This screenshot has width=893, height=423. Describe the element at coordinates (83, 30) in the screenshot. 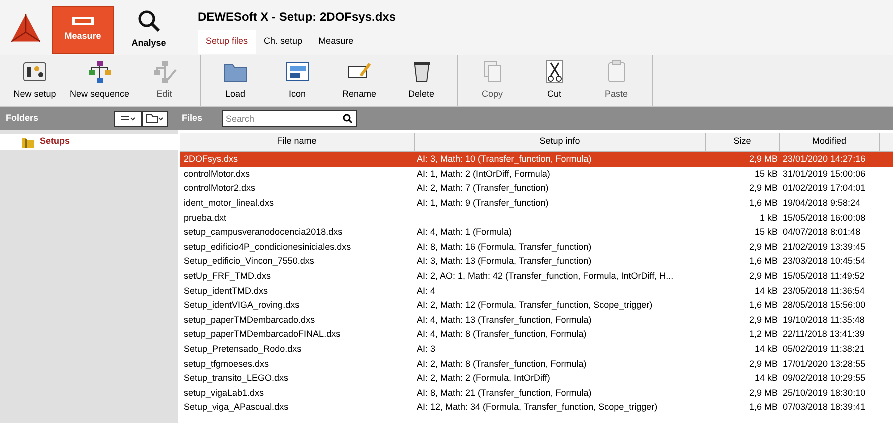

I see `mode-button: Measure` at that location.